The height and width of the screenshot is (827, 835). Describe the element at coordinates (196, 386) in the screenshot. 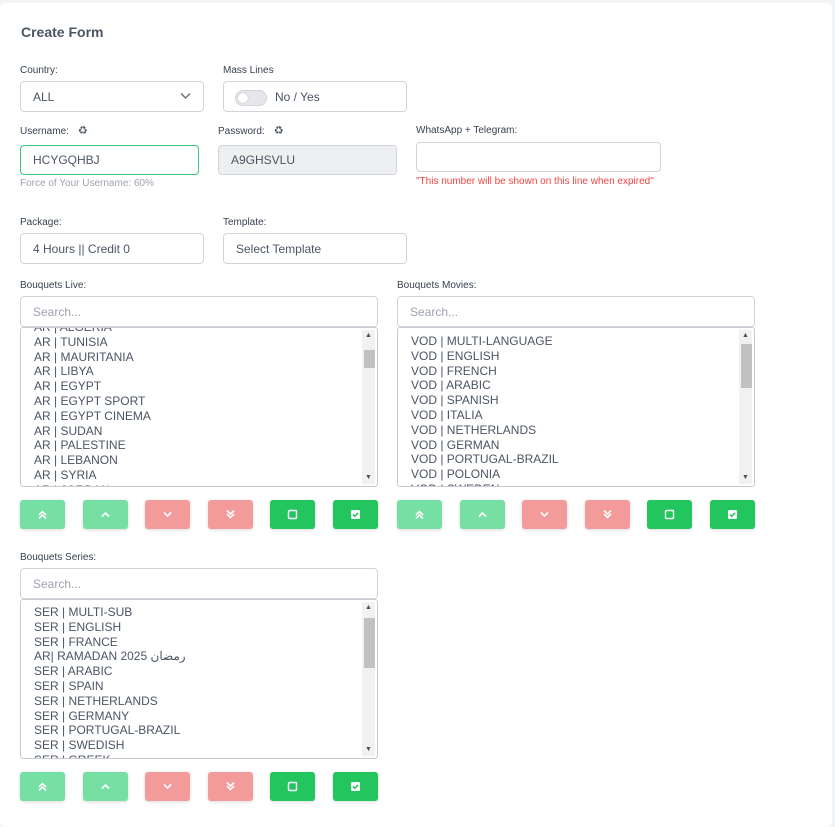

I see `list-item: AR | EGYPT` at that location.